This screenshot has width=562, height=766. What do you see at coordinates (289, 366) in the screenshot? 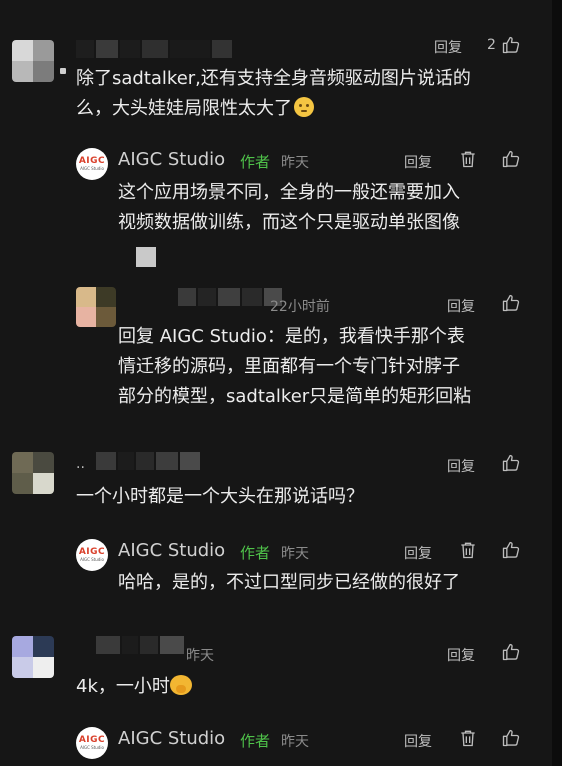
I see `reply-text-line2: 情迁移的源码，里面都有一个专门针对脖子` at bounding box center [289, 366].